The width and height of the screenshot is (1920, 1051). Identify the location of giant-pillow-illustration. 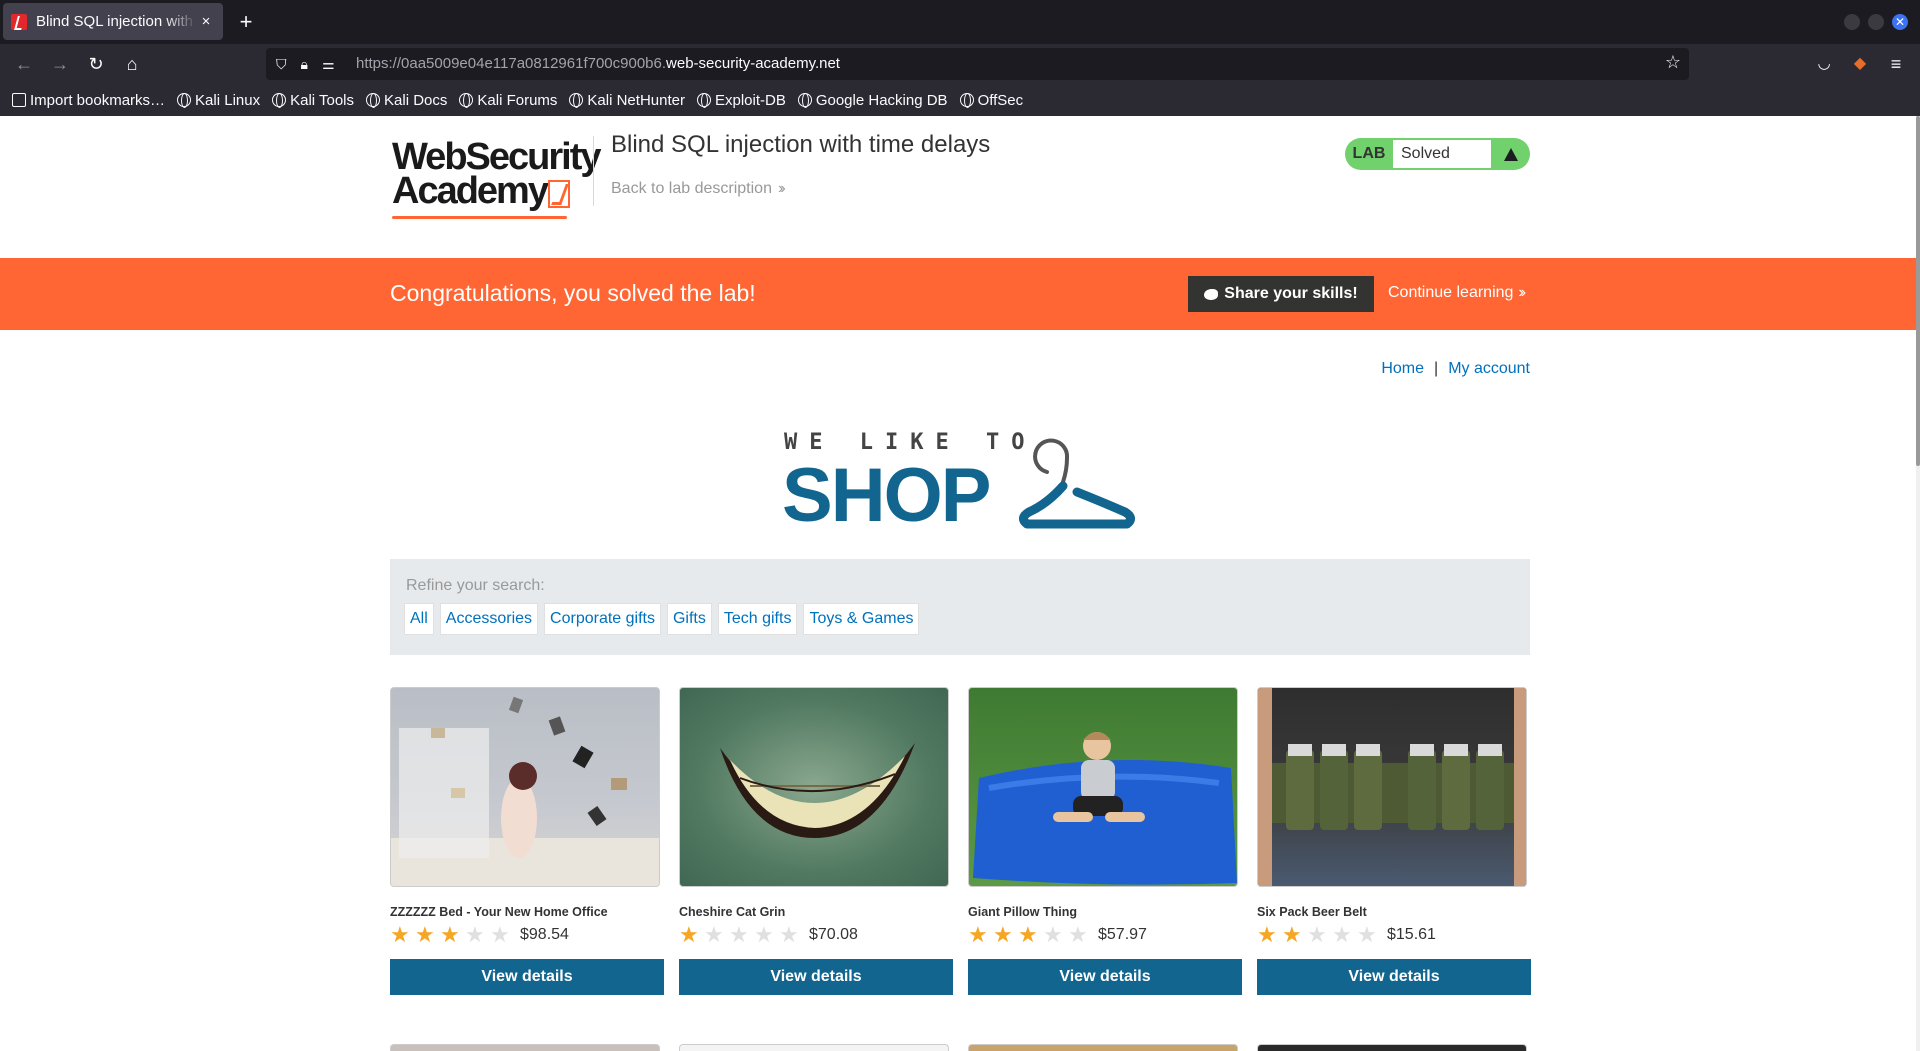
(1105, 808).